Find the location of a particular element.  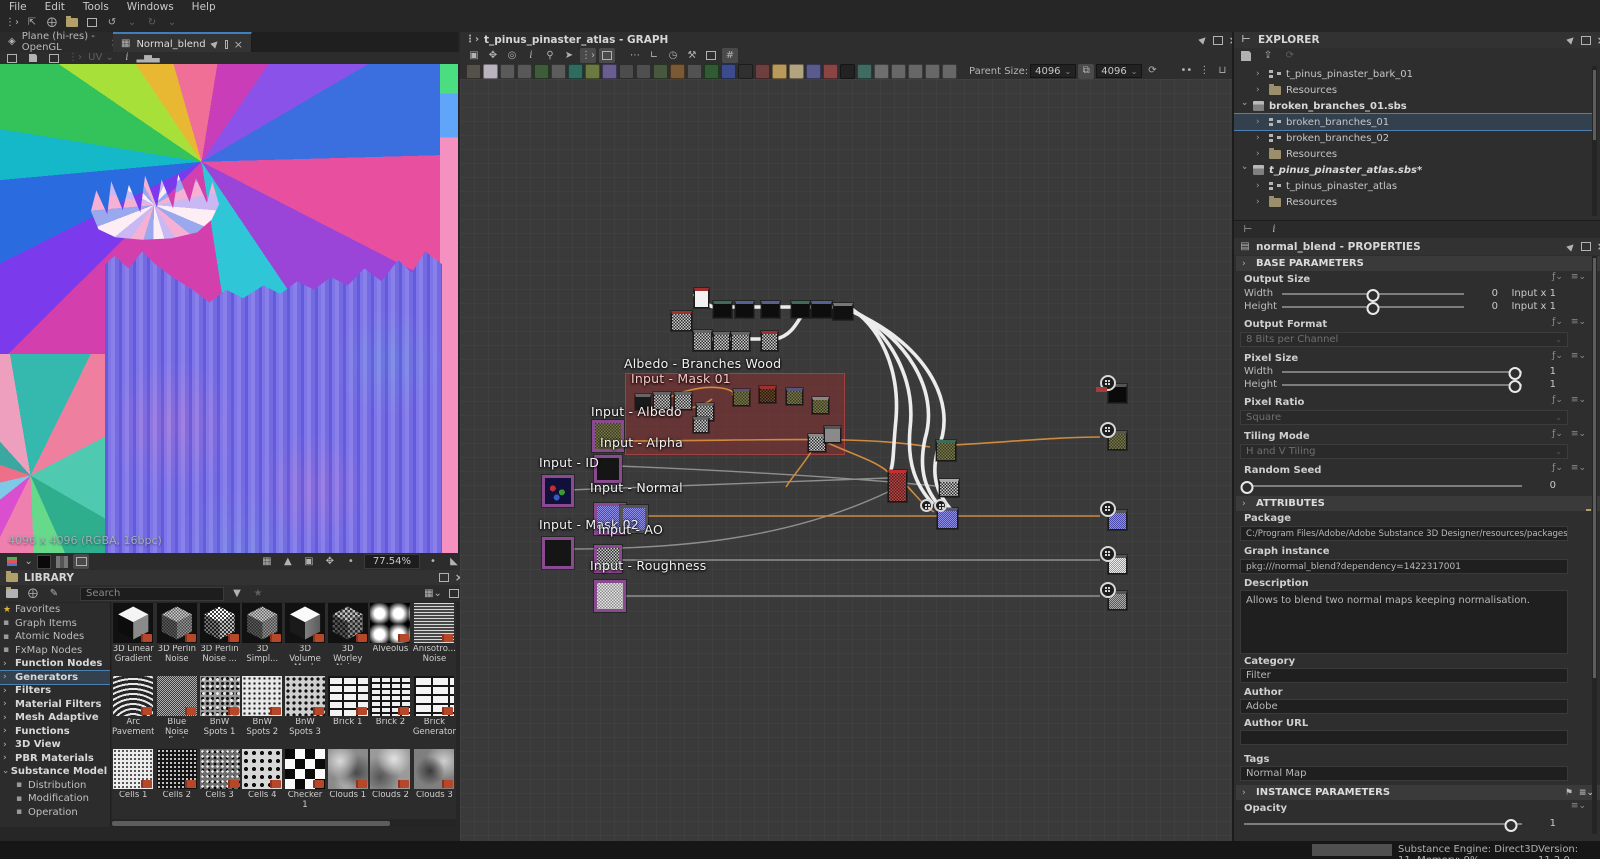

redo-chevron-icon: ⌄ is located at coordinates (172, 22).